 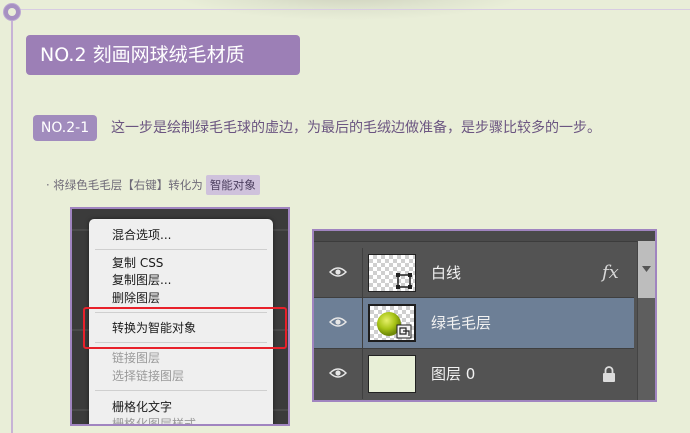 I want to click on panel-header, so click(x=484, y=236).